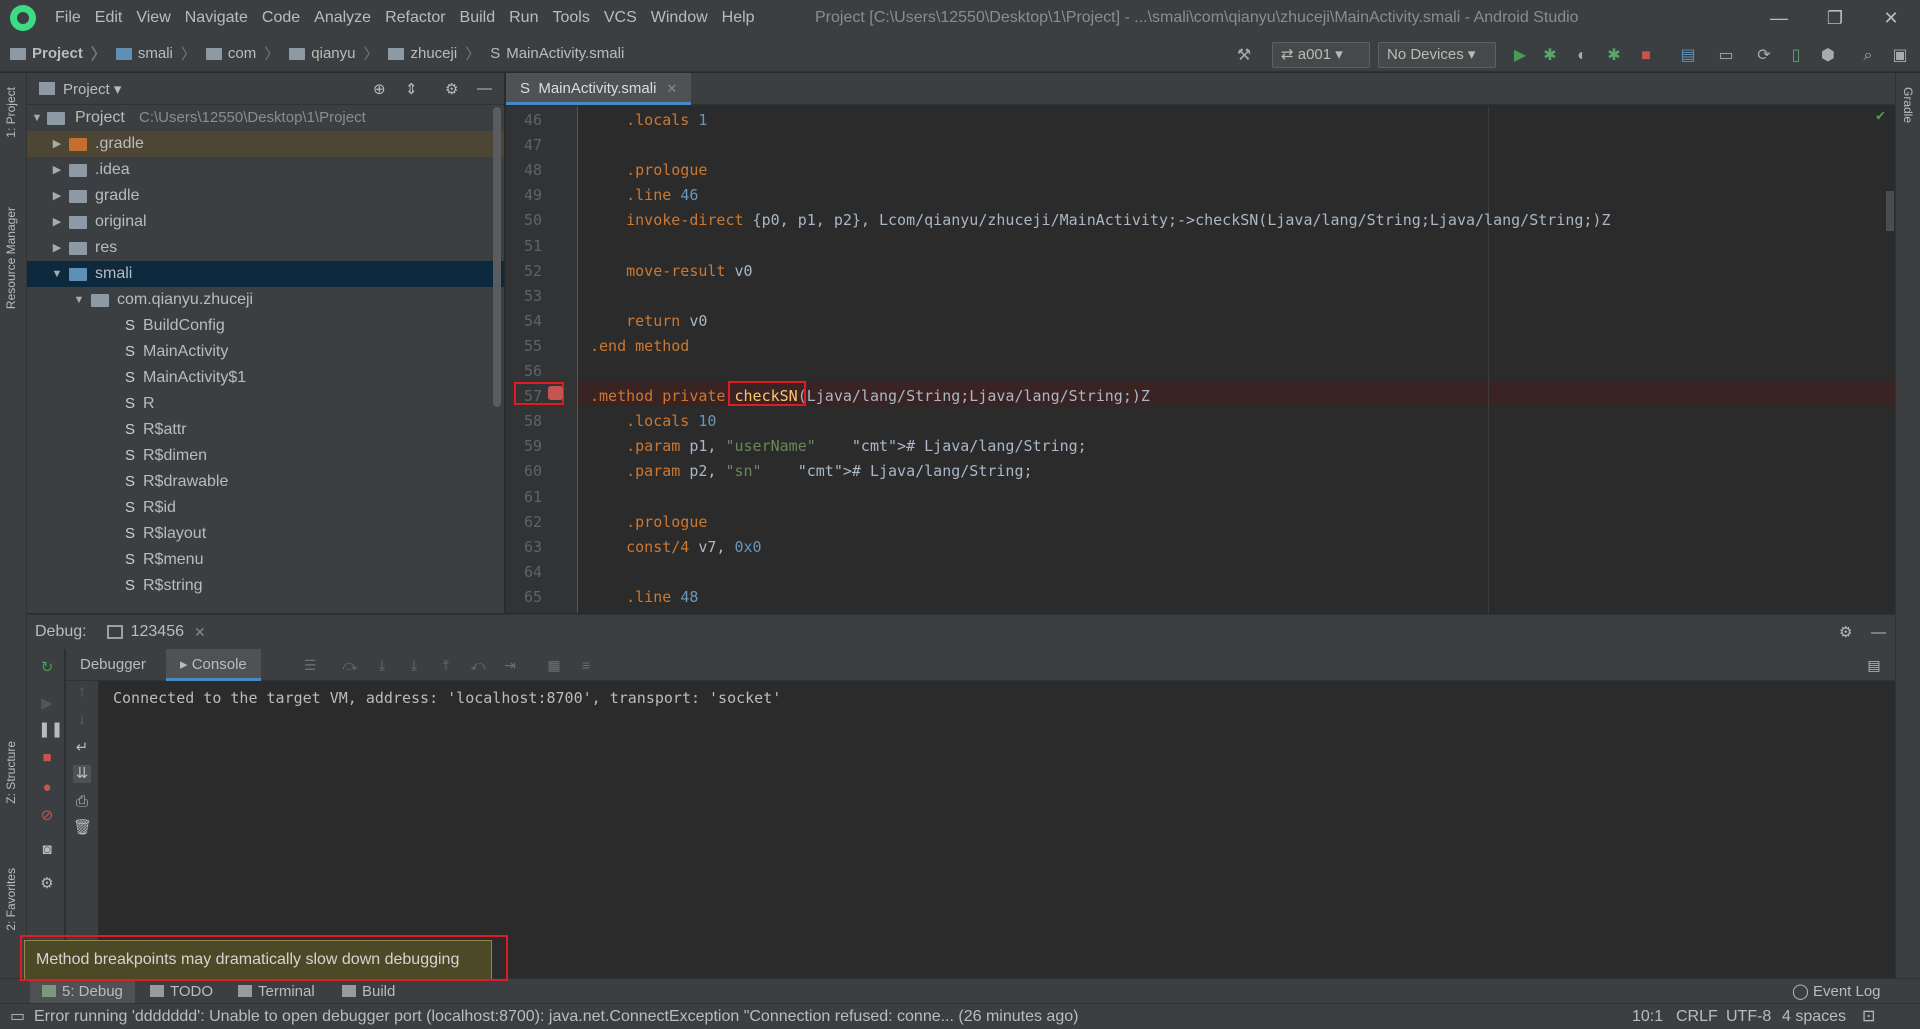 This screenshot has width=1920, height=1029. Describe the element at coordinates (1874, 665) in the screenshot. I see `layout-icon: ▤` at that location.